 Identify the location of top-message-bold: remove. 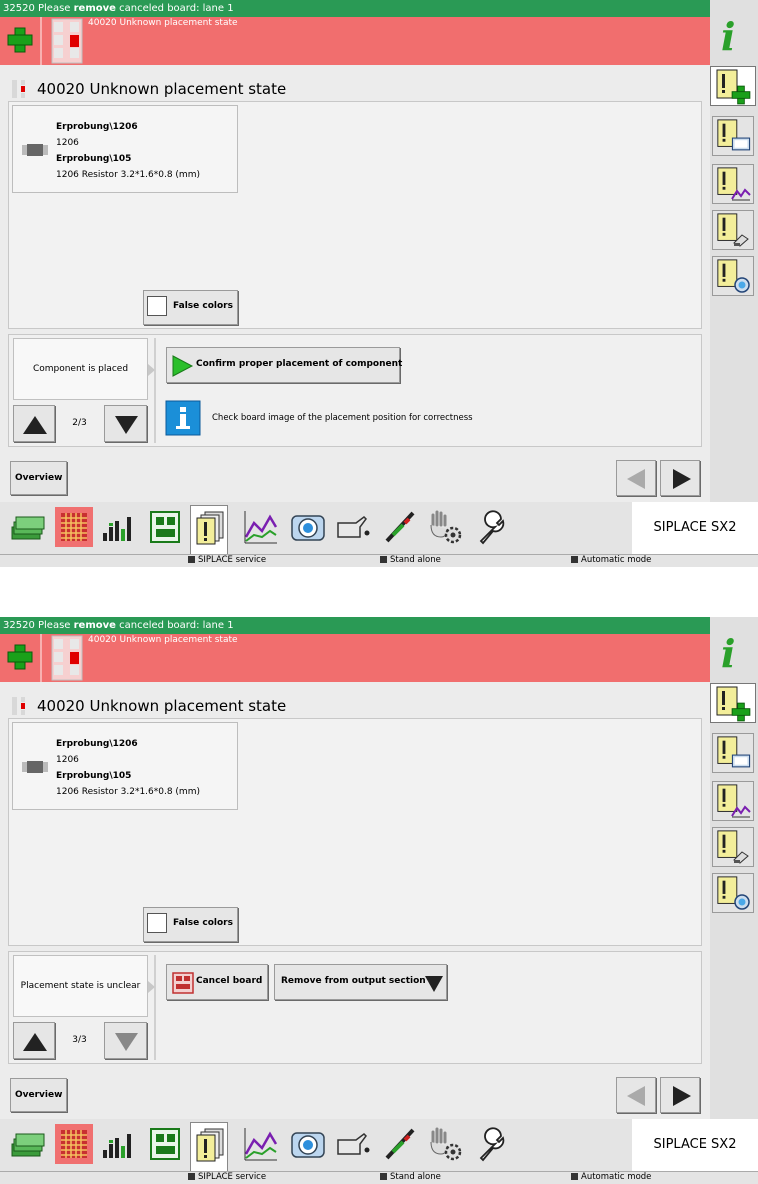
(94, 625).